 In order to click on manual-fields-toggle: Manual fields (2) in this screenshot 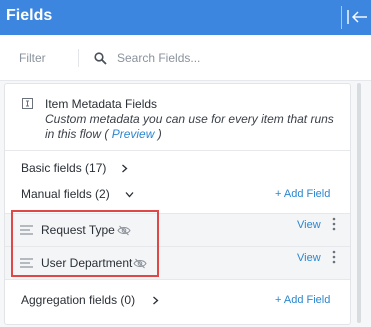, I will do `click(65, 194)`.